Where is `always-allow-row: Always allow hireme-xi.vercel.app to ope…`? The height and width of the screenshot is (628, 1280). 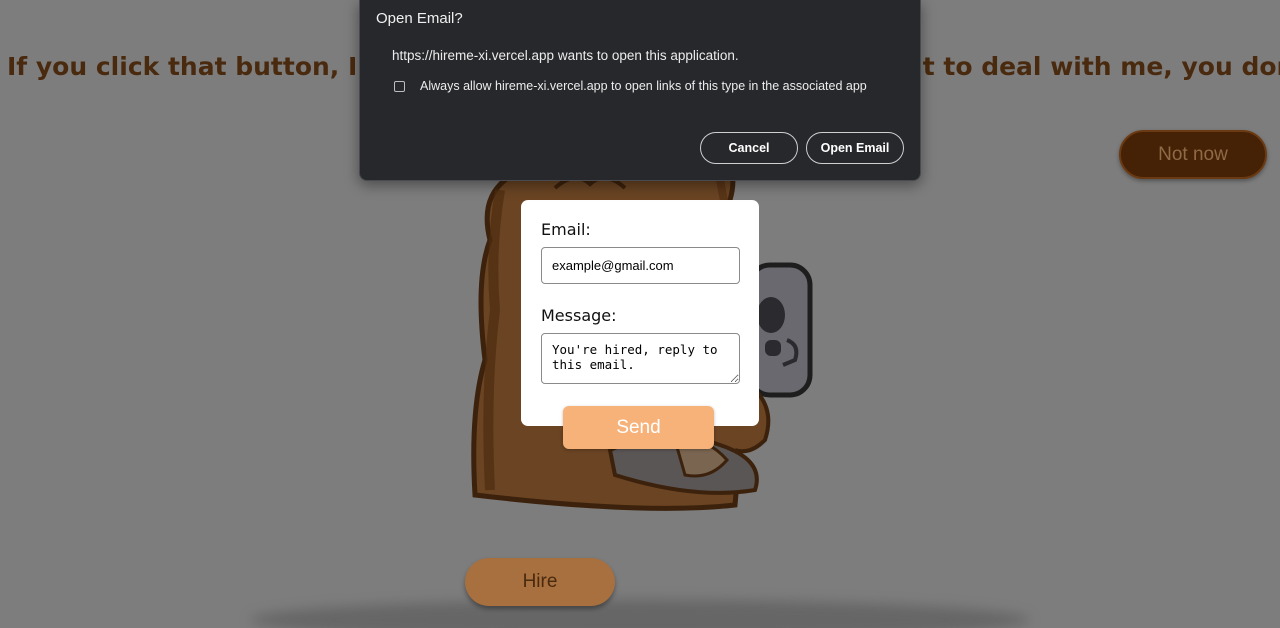
always-allow-row: Always allow hireme-xi.vercel.app to ope… is located at coordinates (630, 86).